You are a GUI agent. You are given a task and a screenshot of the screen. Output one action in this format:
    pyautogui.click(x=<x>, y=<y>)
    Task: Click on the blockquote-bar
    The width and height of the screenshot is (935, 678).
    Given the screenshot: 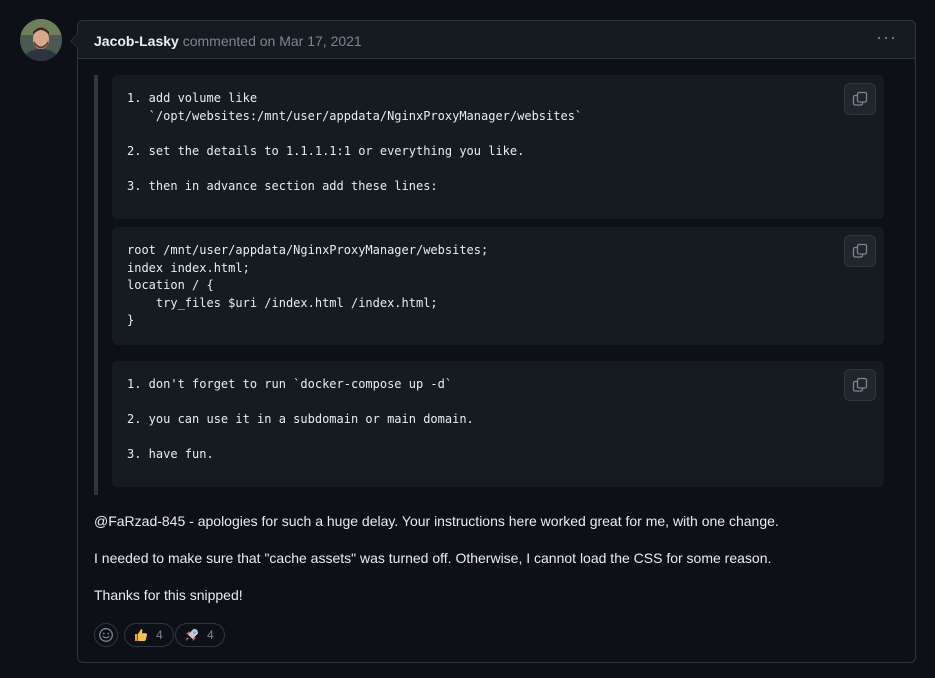 What is the action you would take?
    pyautogui.click(x=96, y=285)
    